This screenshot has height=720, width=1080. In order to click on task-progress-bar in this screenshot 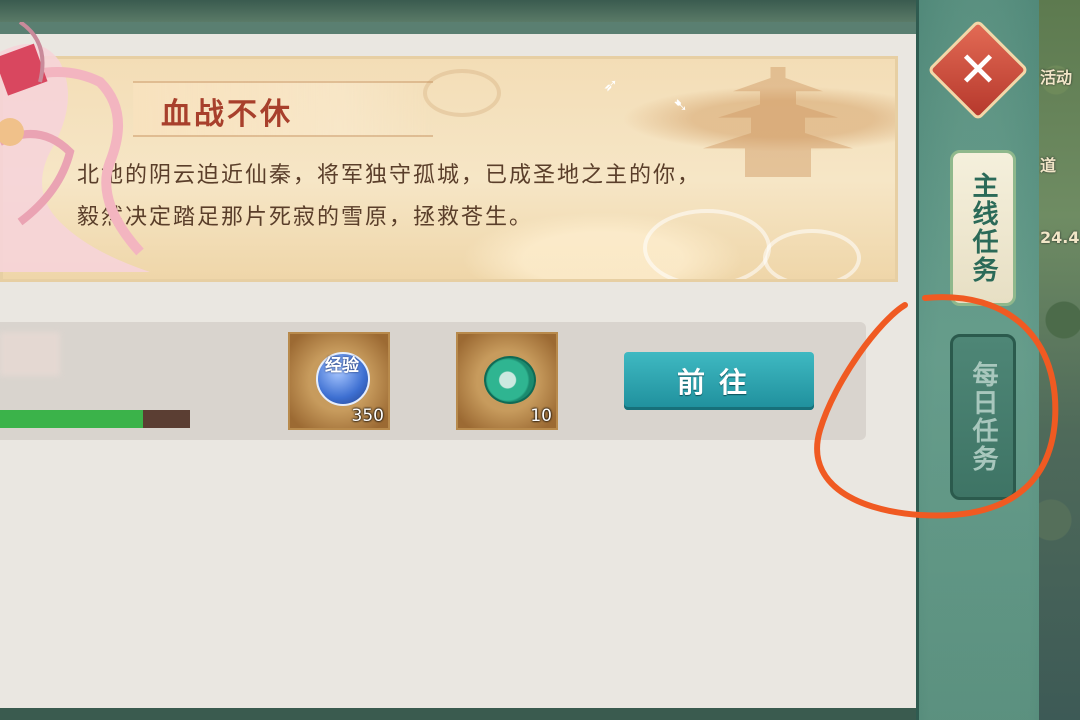, I will do `click(95, 419)`.